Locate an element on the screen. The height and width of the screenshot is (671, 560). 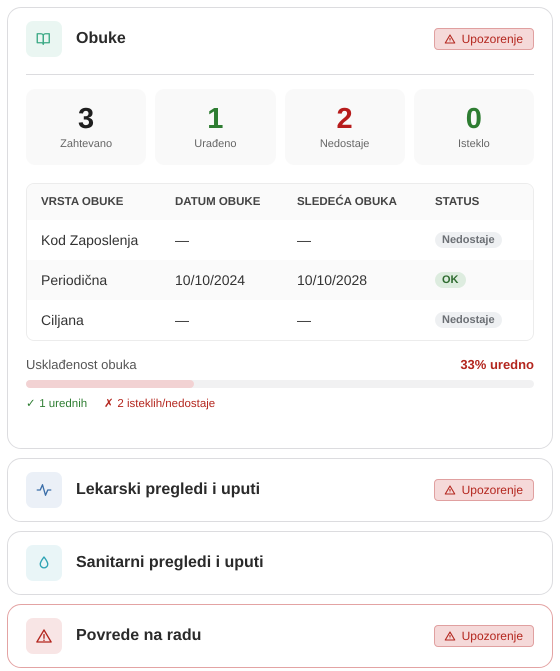
stat-value: 0 is located at coordinates (474, 119).